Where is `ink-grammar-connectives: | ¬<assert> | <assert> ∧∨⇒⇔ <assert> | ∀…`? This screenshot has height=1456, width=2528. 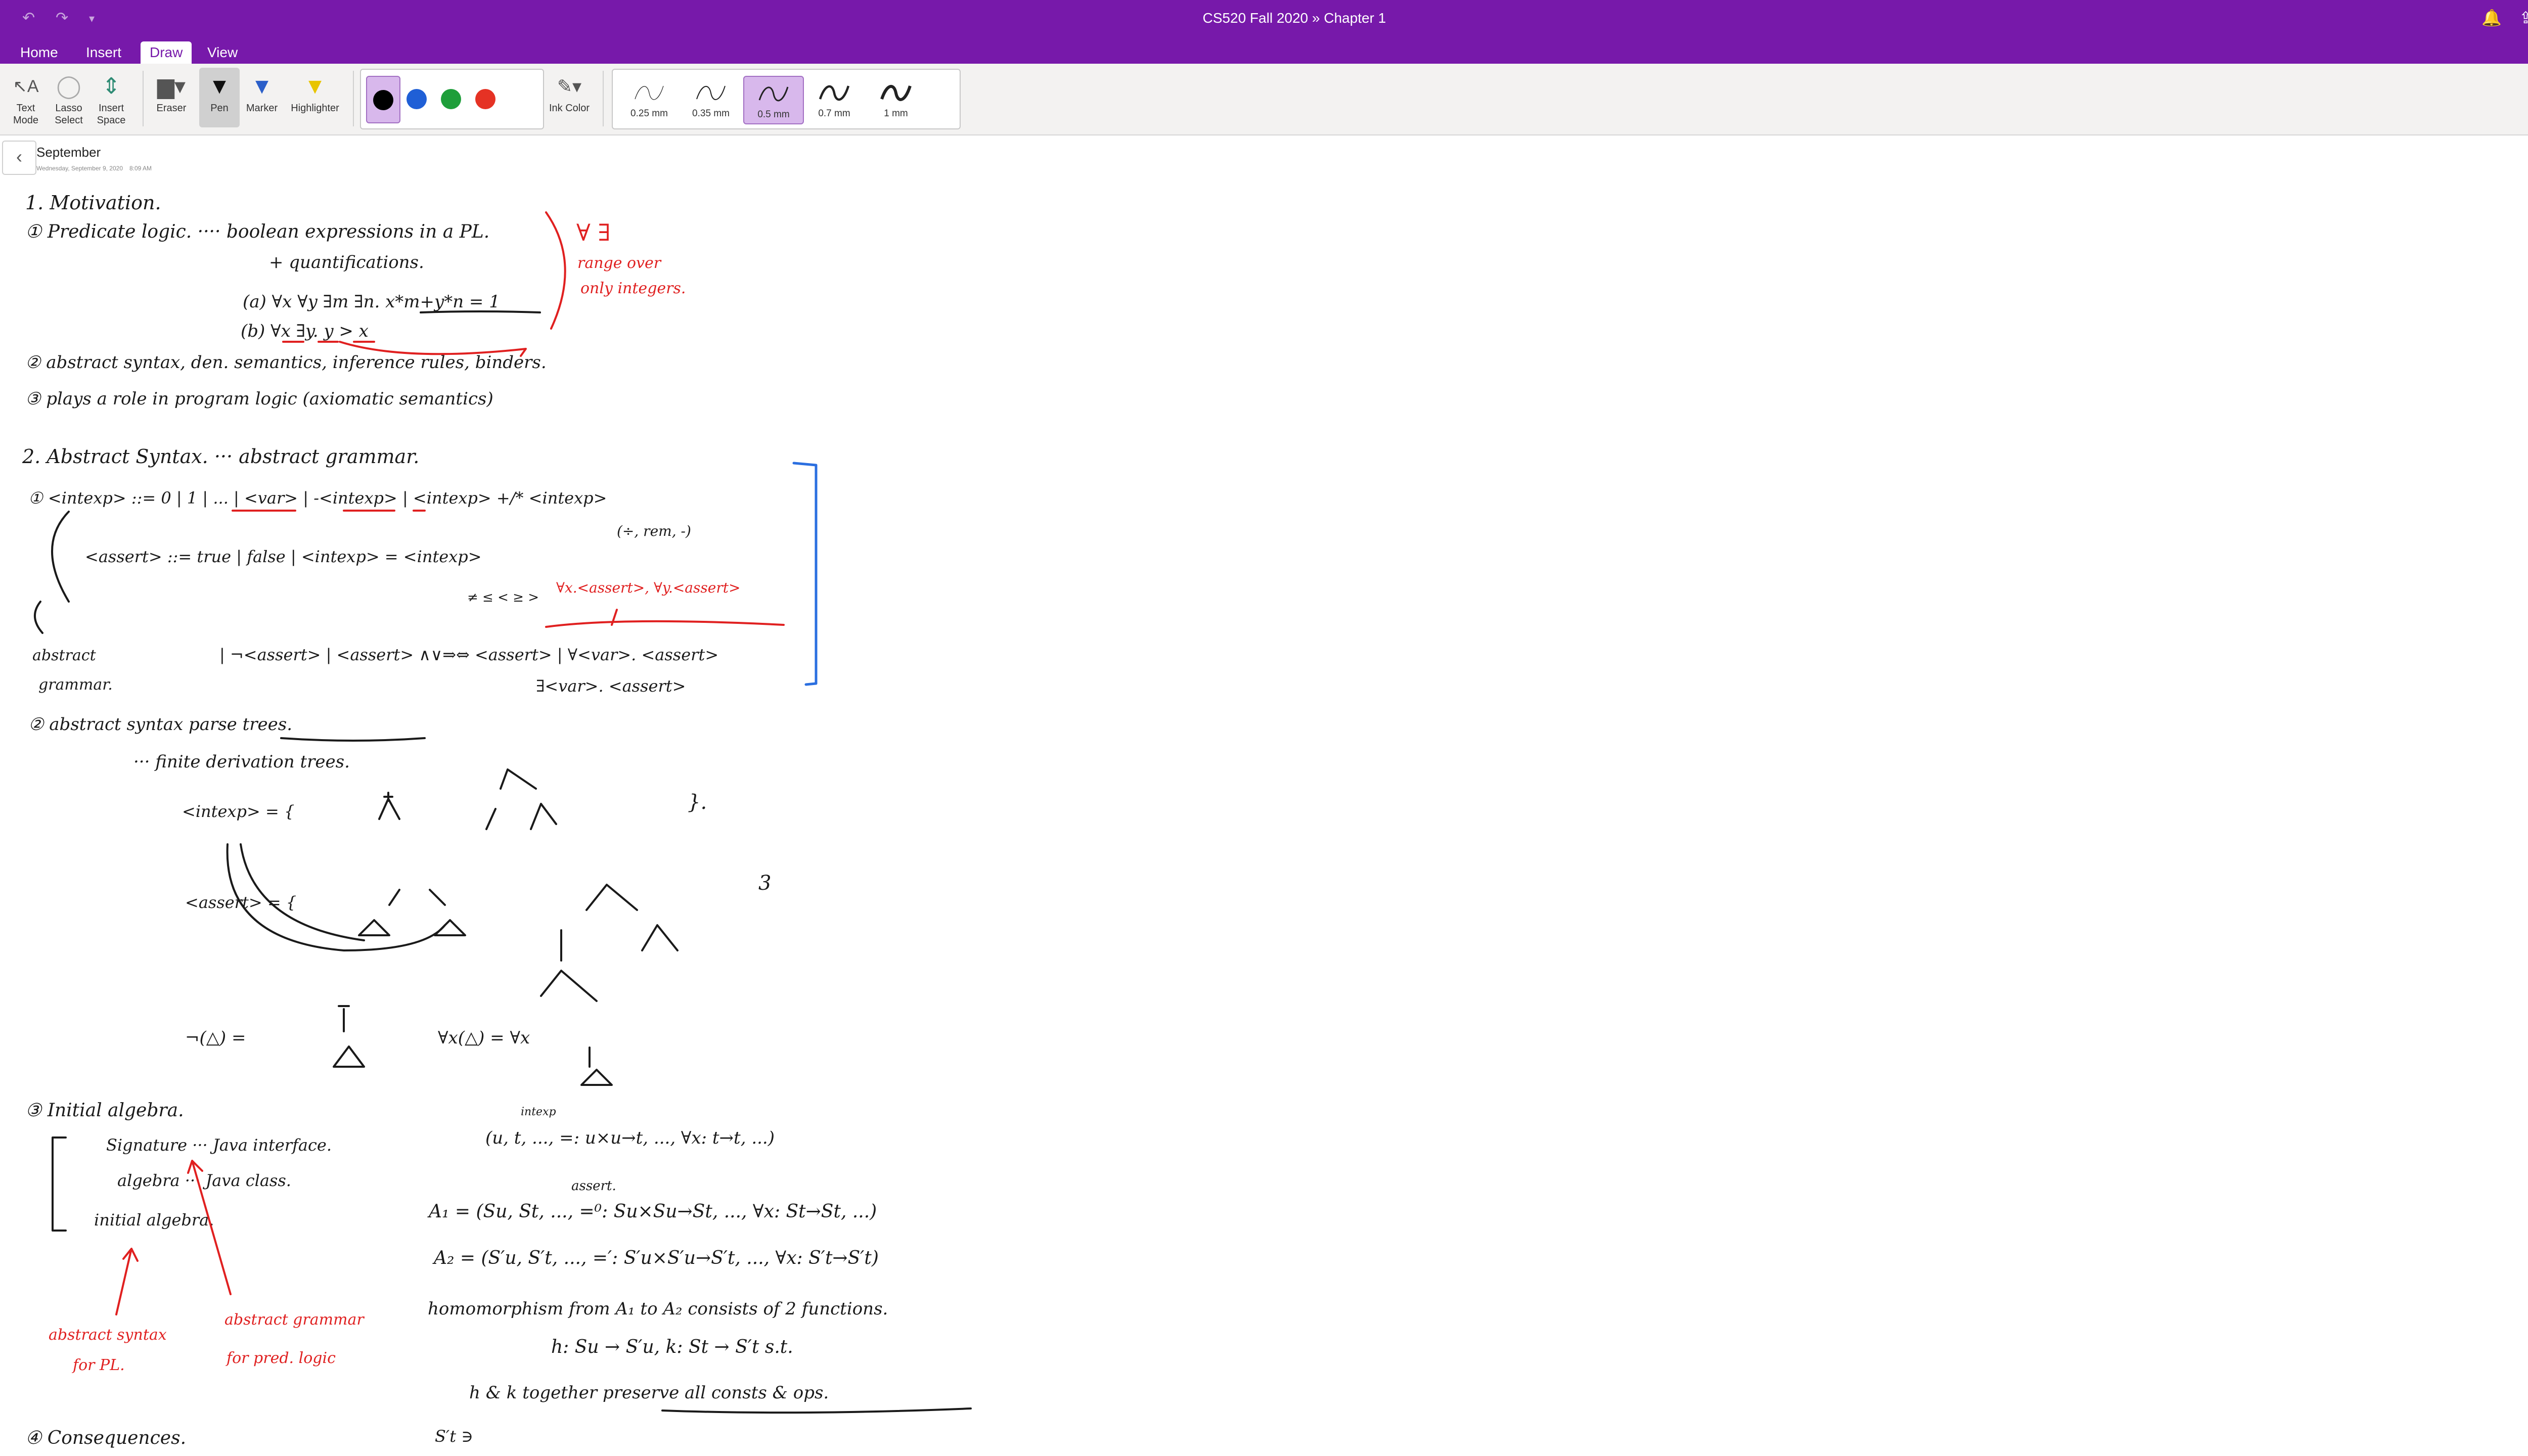
ink-grammar-connectives: | ¬<assert> | <assert> ∧∨⇒⇔ <assert> | ∀… is located at coordinates (469, 654).